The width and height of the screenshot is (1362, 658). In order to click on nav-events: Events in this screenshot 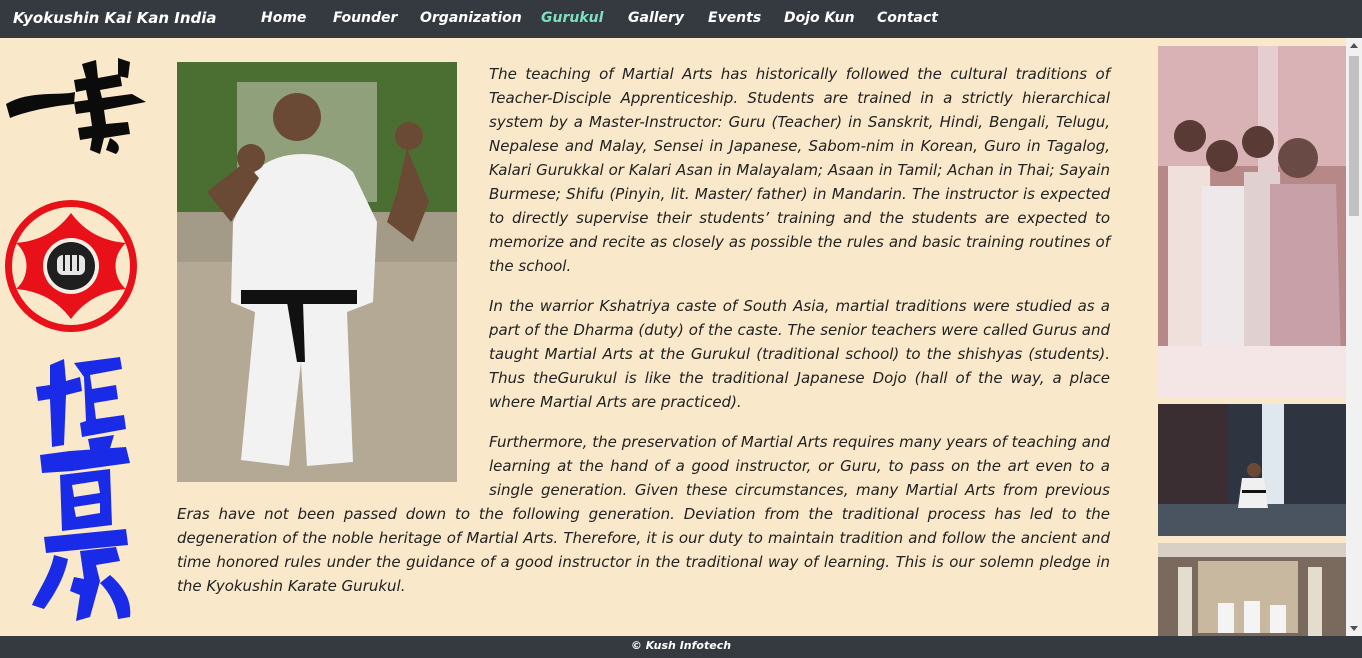, I will do `click(734, 18)`.